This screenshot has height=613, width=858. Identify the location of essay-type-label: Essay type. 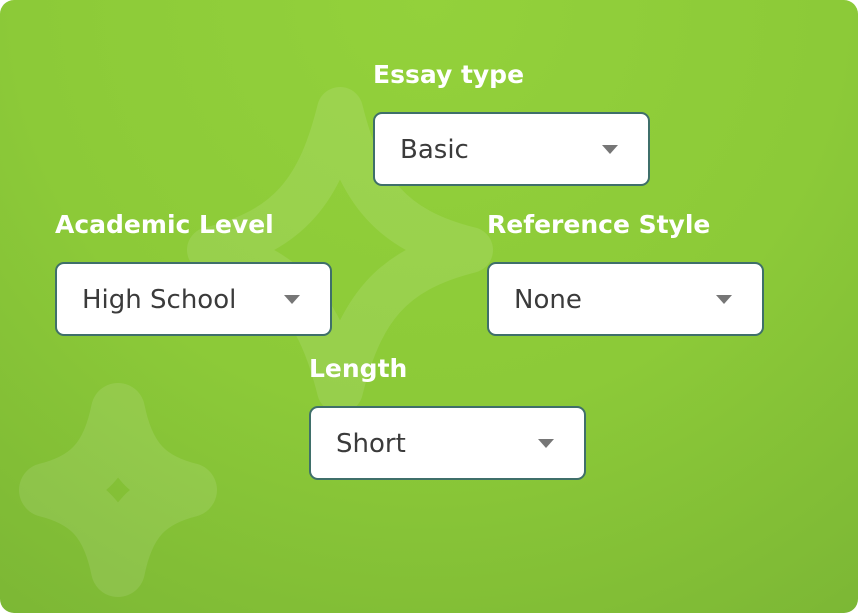
(449, 74).